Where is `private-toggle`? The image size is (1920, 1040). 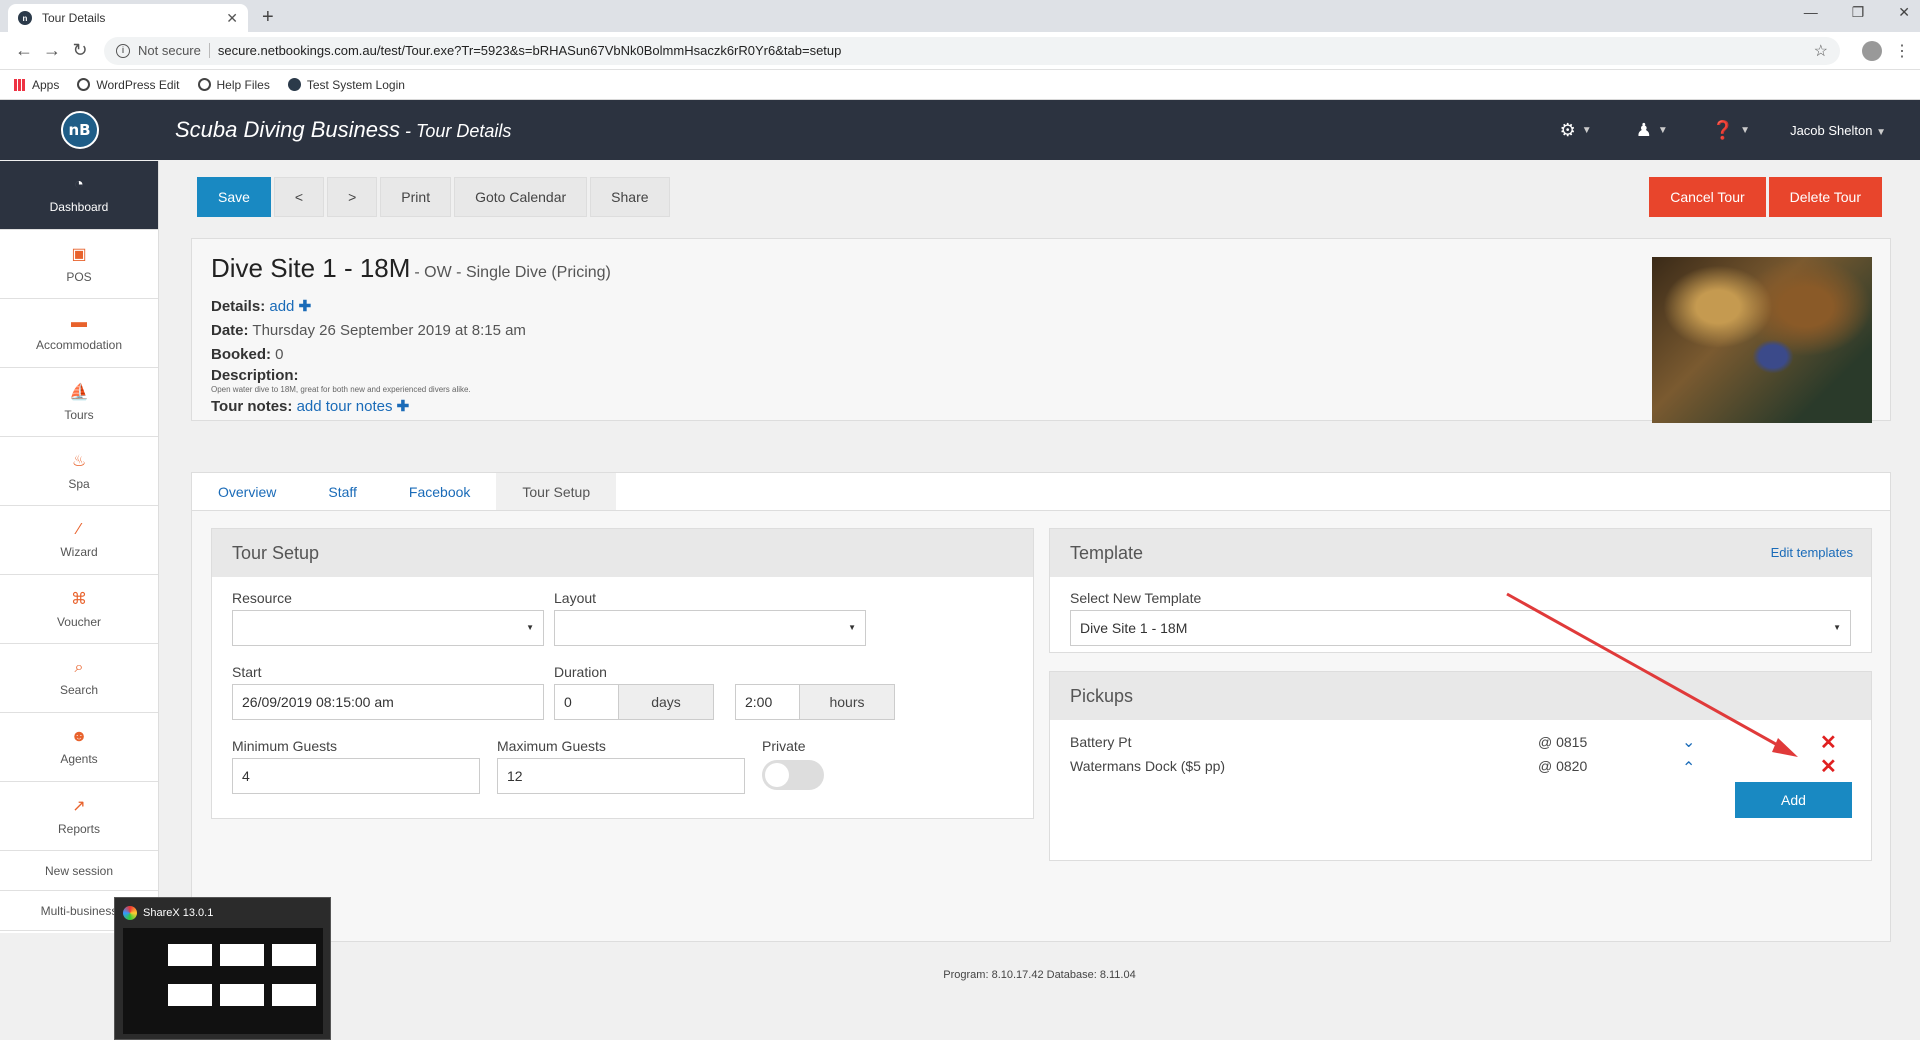
private-toggle is located at coordinates (793, 775).